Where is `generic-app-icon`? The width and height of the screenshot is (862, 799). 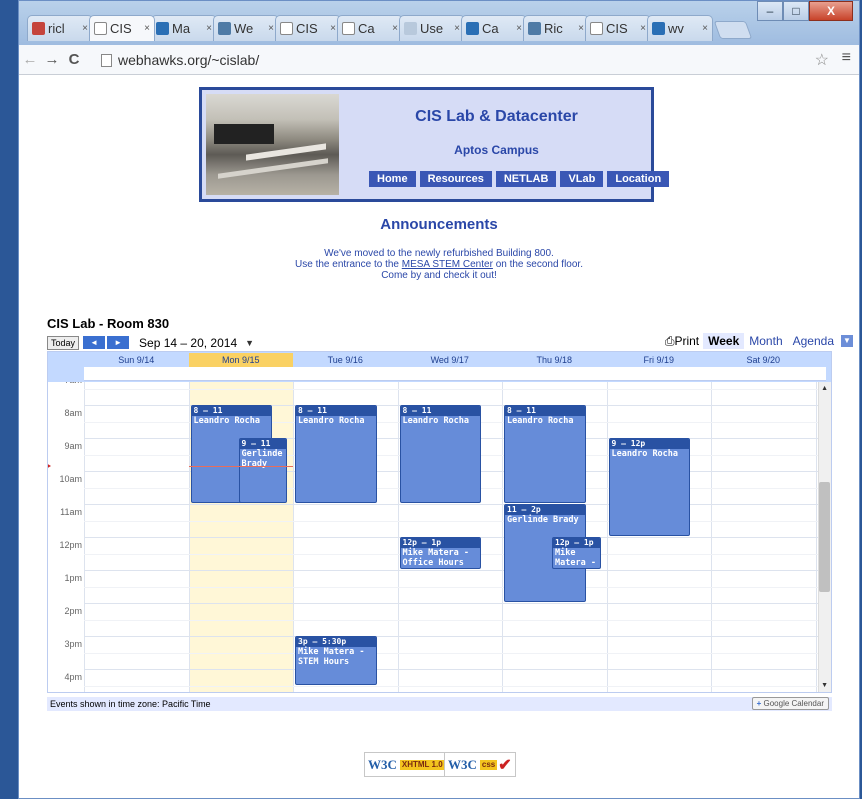 generic-app-icon is located at coordinates (162, 28).